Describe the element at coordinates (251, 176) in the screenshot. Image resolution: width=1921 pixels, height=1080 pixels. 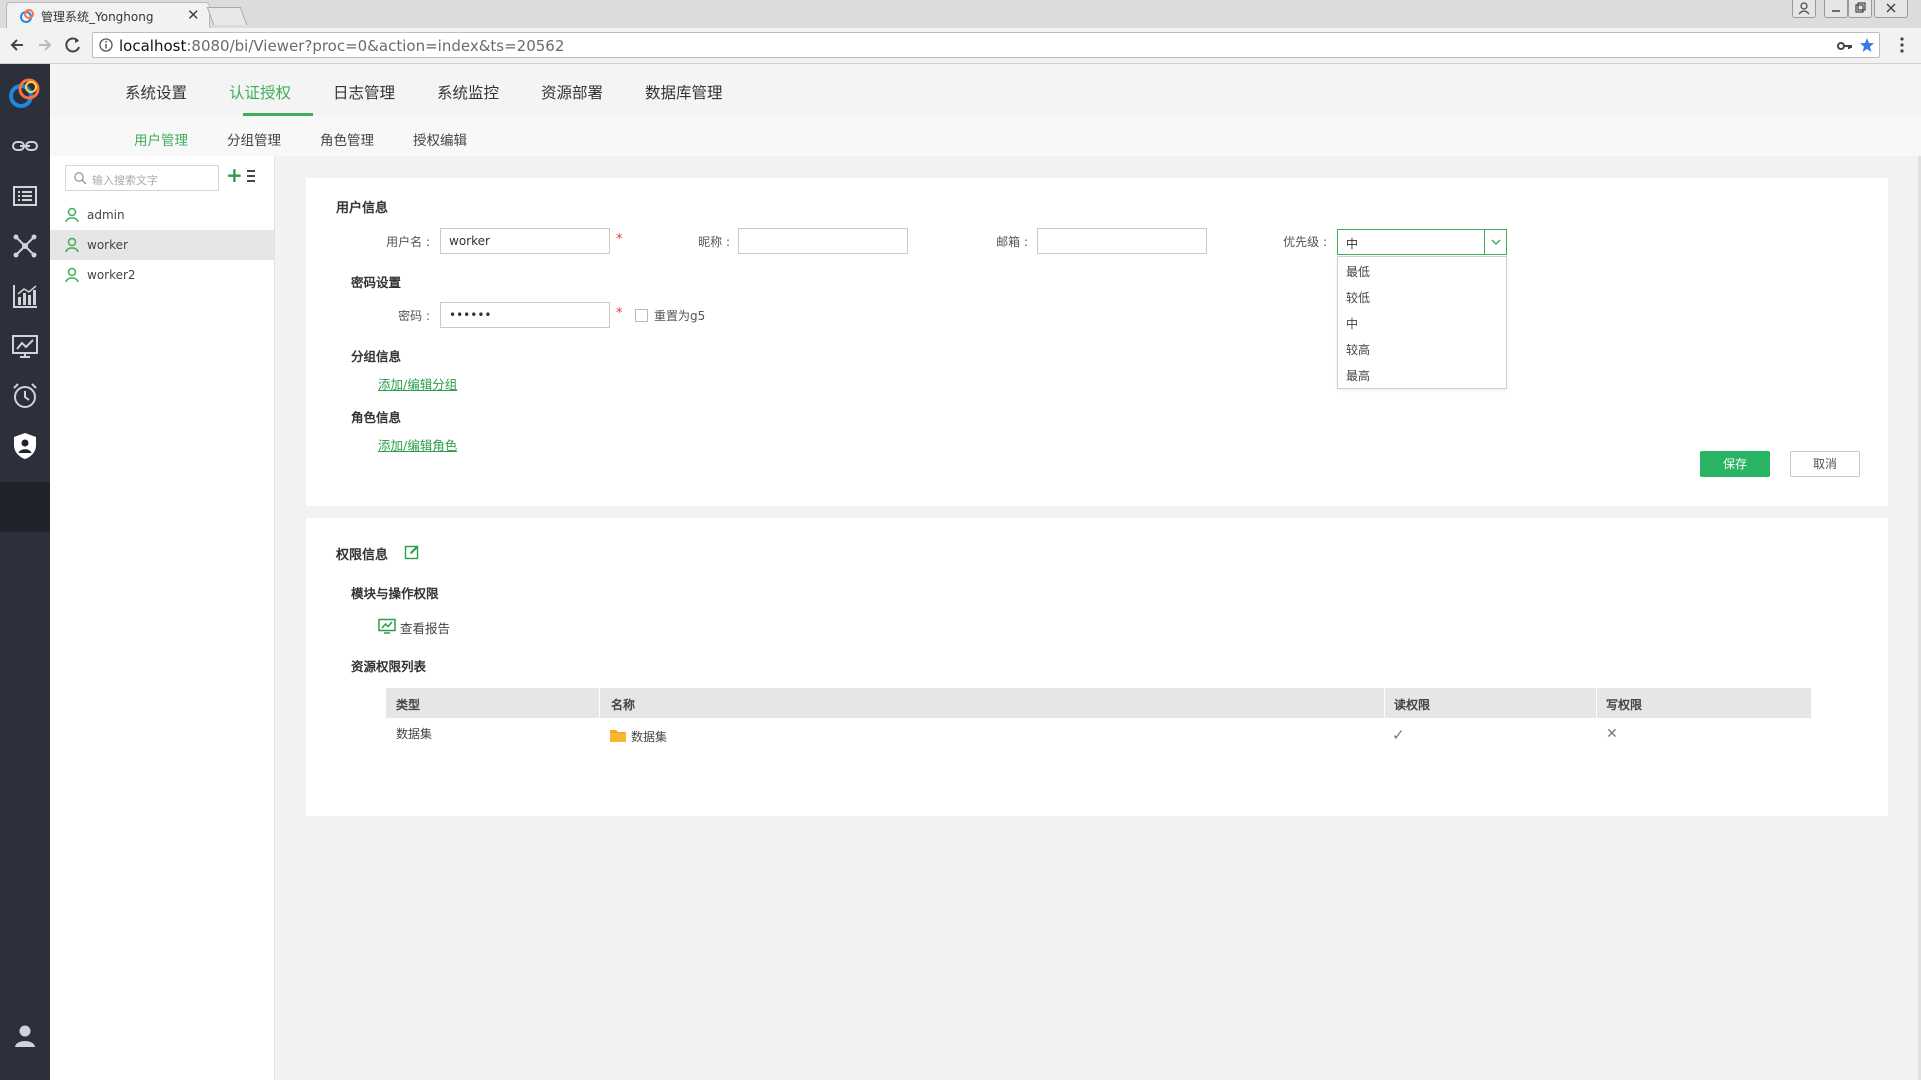
I see `list-menu-icon` at that location.